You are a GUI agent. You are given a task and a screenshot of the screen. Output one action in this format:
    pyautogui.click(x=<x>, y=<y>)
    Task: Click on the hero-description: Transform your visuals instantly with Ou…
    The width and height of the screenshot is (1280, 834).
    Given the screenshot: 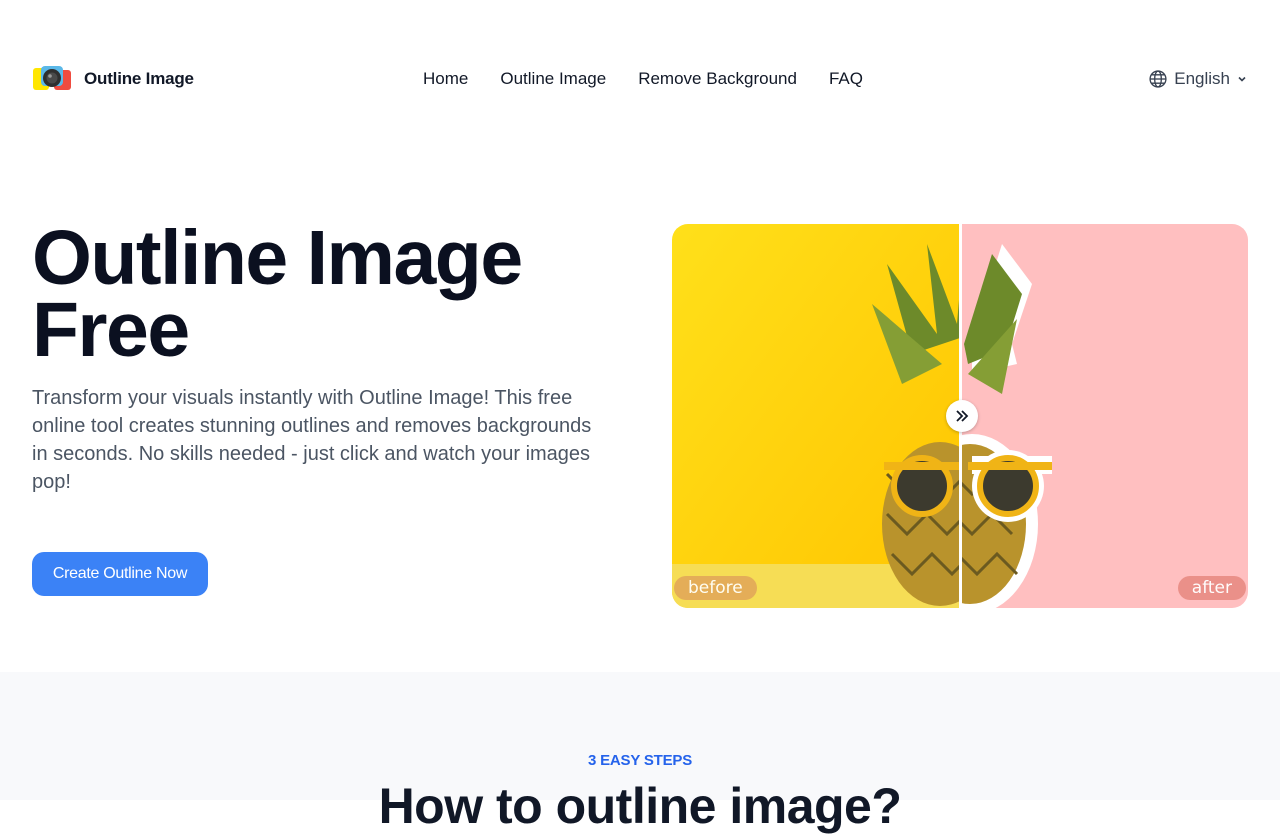 What is the action you would take?
    pyautogui.click(x=312, y=440)
    